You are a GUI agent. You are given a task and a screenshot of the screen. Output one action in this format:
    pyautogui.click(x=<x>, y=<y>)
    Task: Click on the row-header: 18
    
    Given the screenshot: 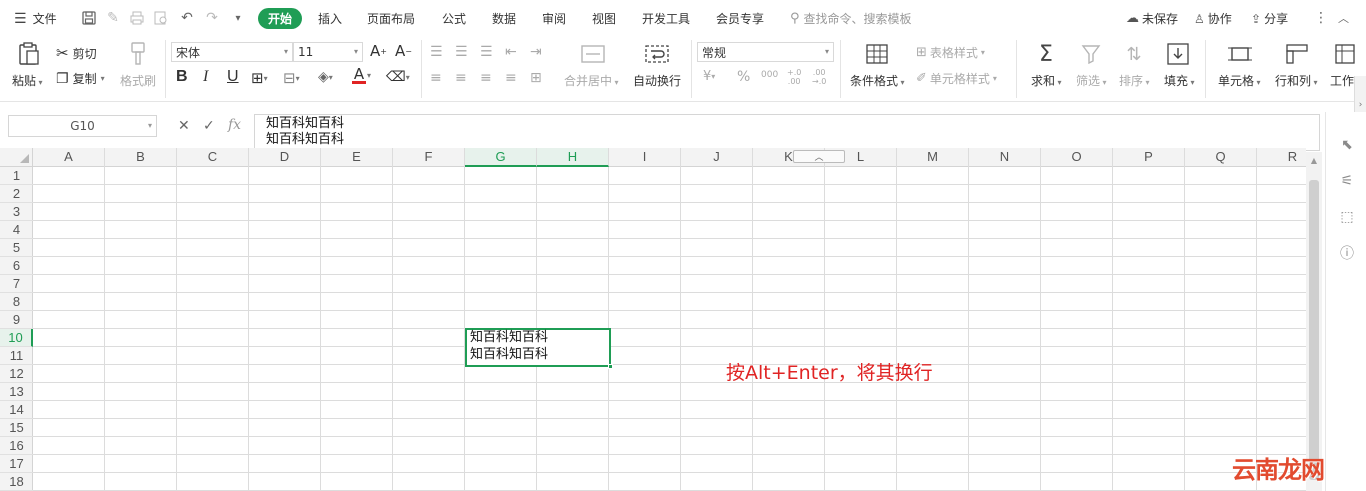 What is the action you would take?
    pyautogui.click(x=16, y=482)
    